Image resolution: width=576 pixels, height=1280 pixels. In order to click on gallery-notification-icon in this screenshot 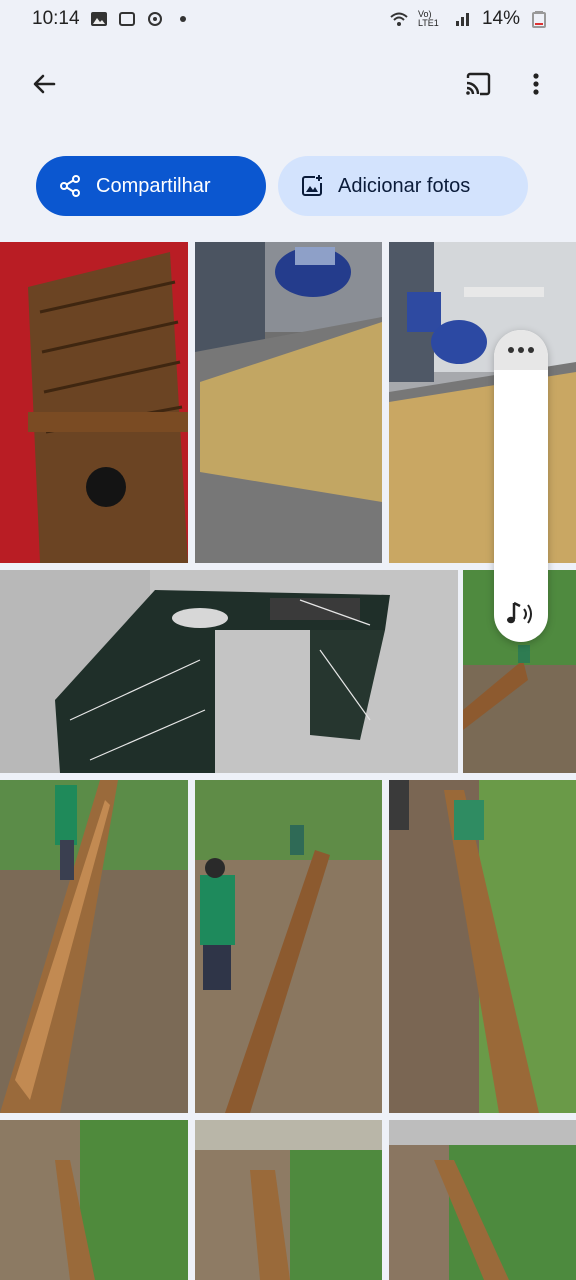, I will do `click(99, 19)`.